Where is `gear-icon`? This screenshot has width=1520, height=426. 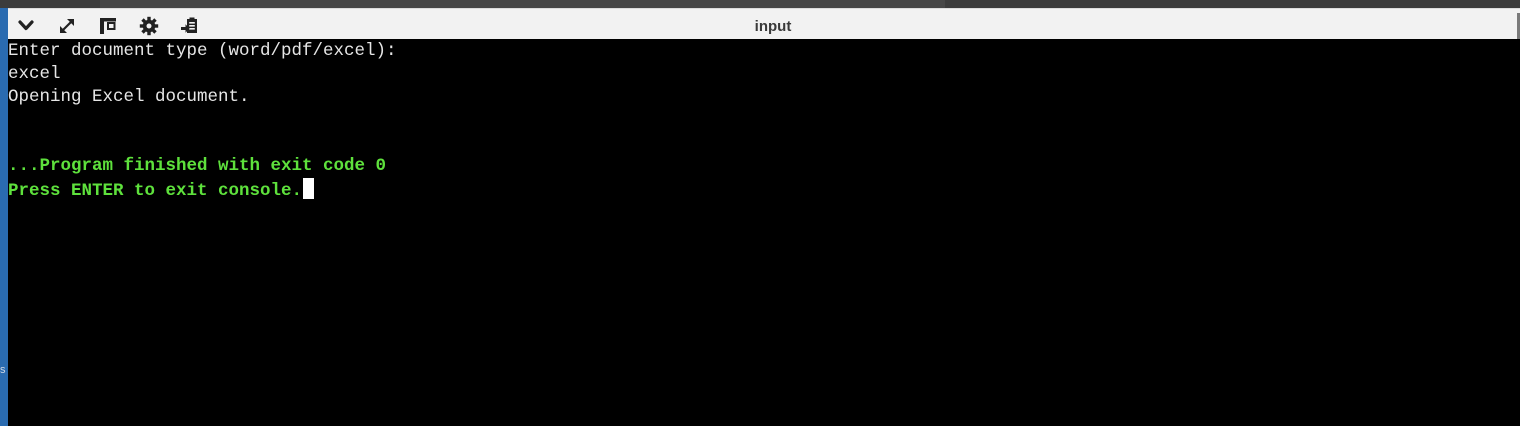
gear-icon is located at coordinates (149, 26).